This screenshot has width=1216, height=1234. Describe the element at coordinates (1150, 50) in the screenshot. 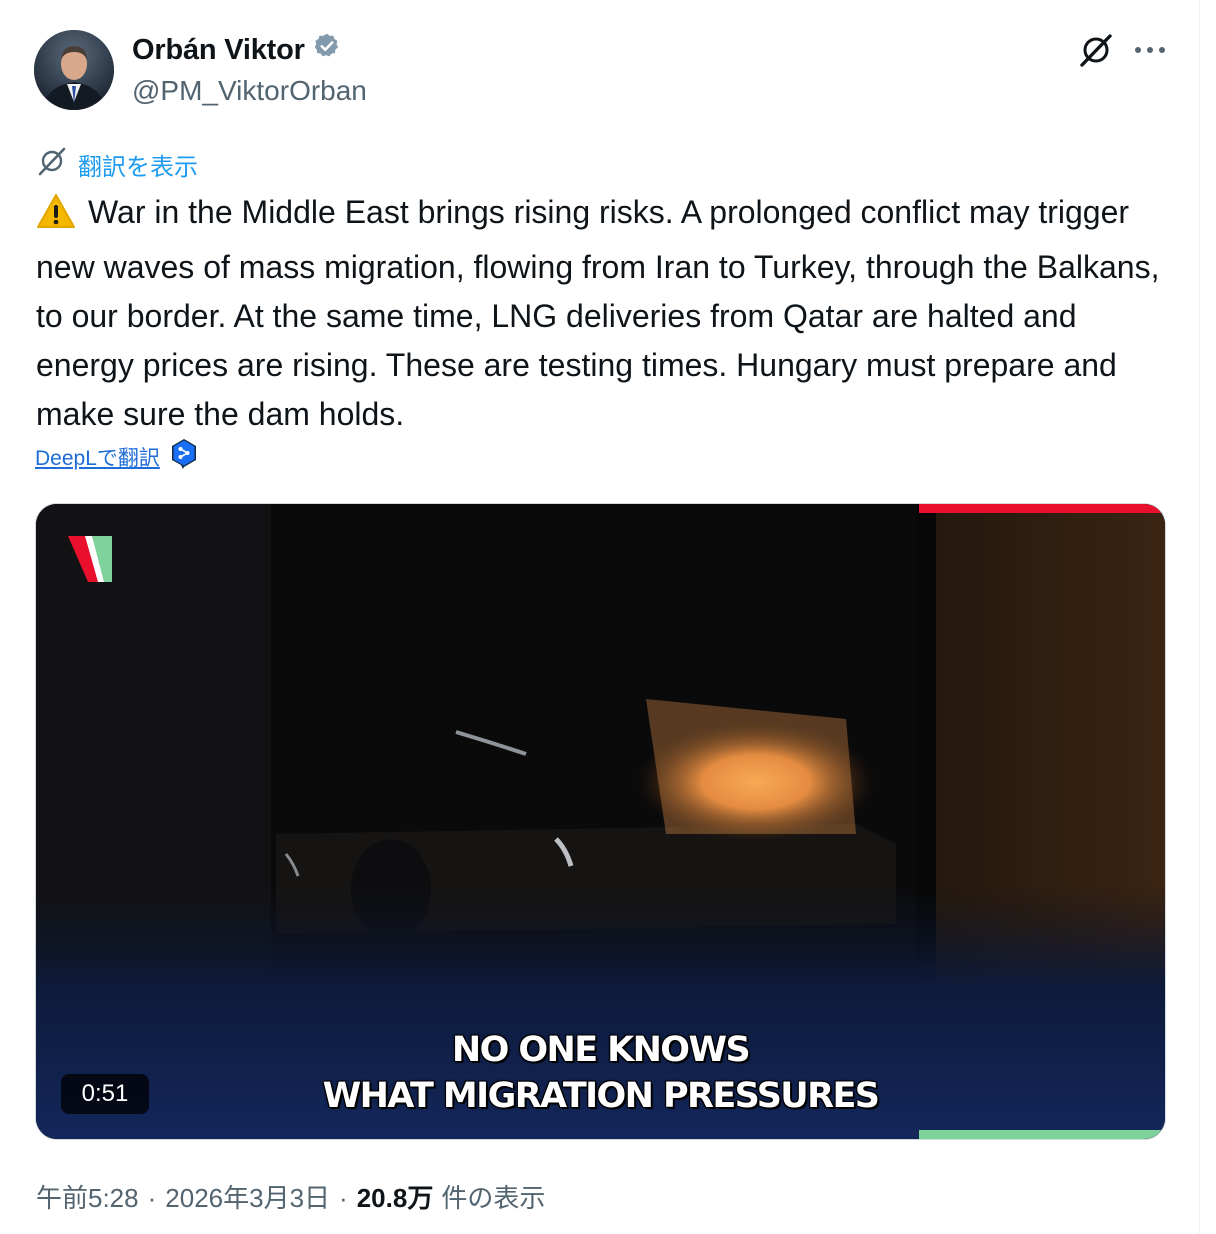

I see `more-dots-icon` at that location.